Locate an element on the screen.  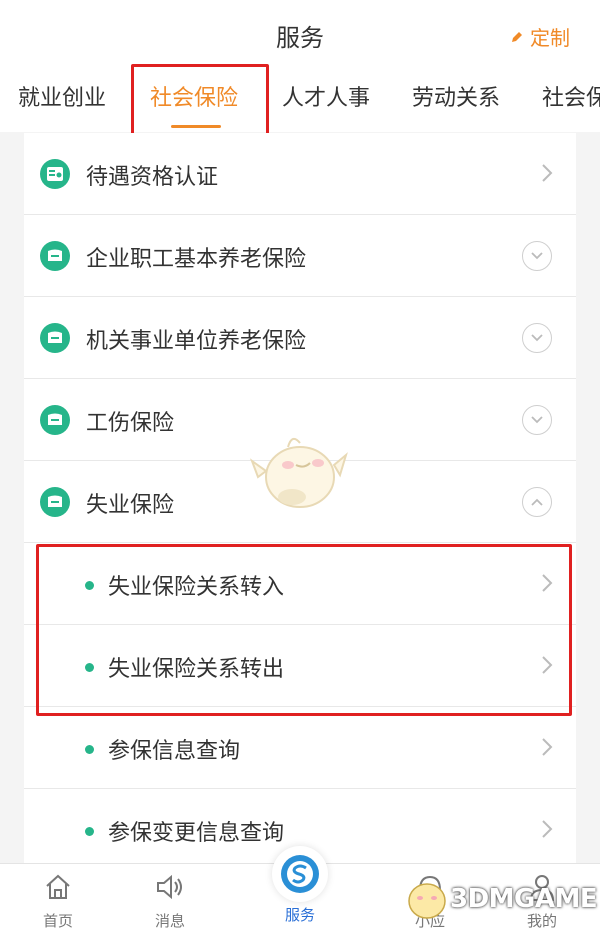
tab-labor-relations: 劳动关系 is located at coordinates (456, 96).